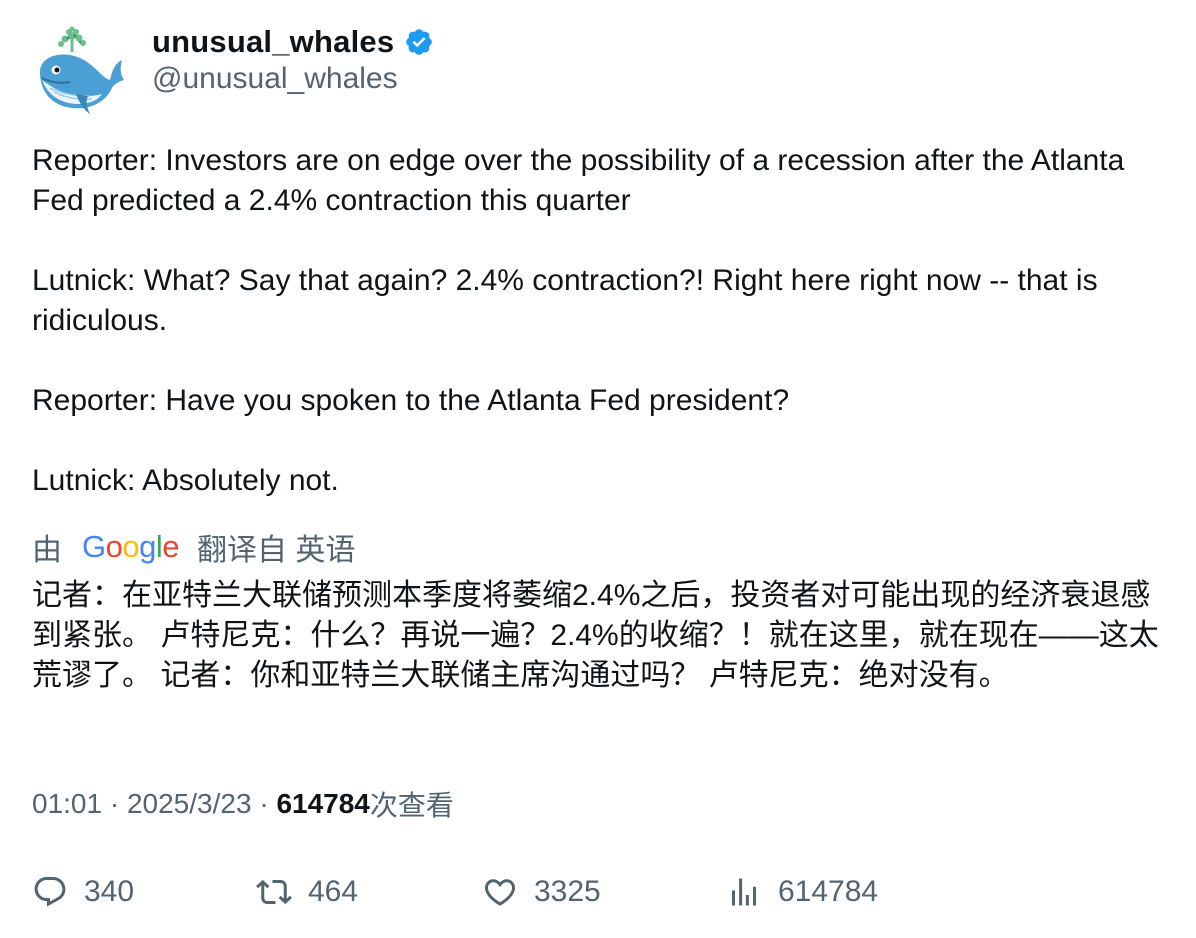  Describe the element at coordinates (411, 805) in the screenshot. I see `views-label: 次查看` at that location.